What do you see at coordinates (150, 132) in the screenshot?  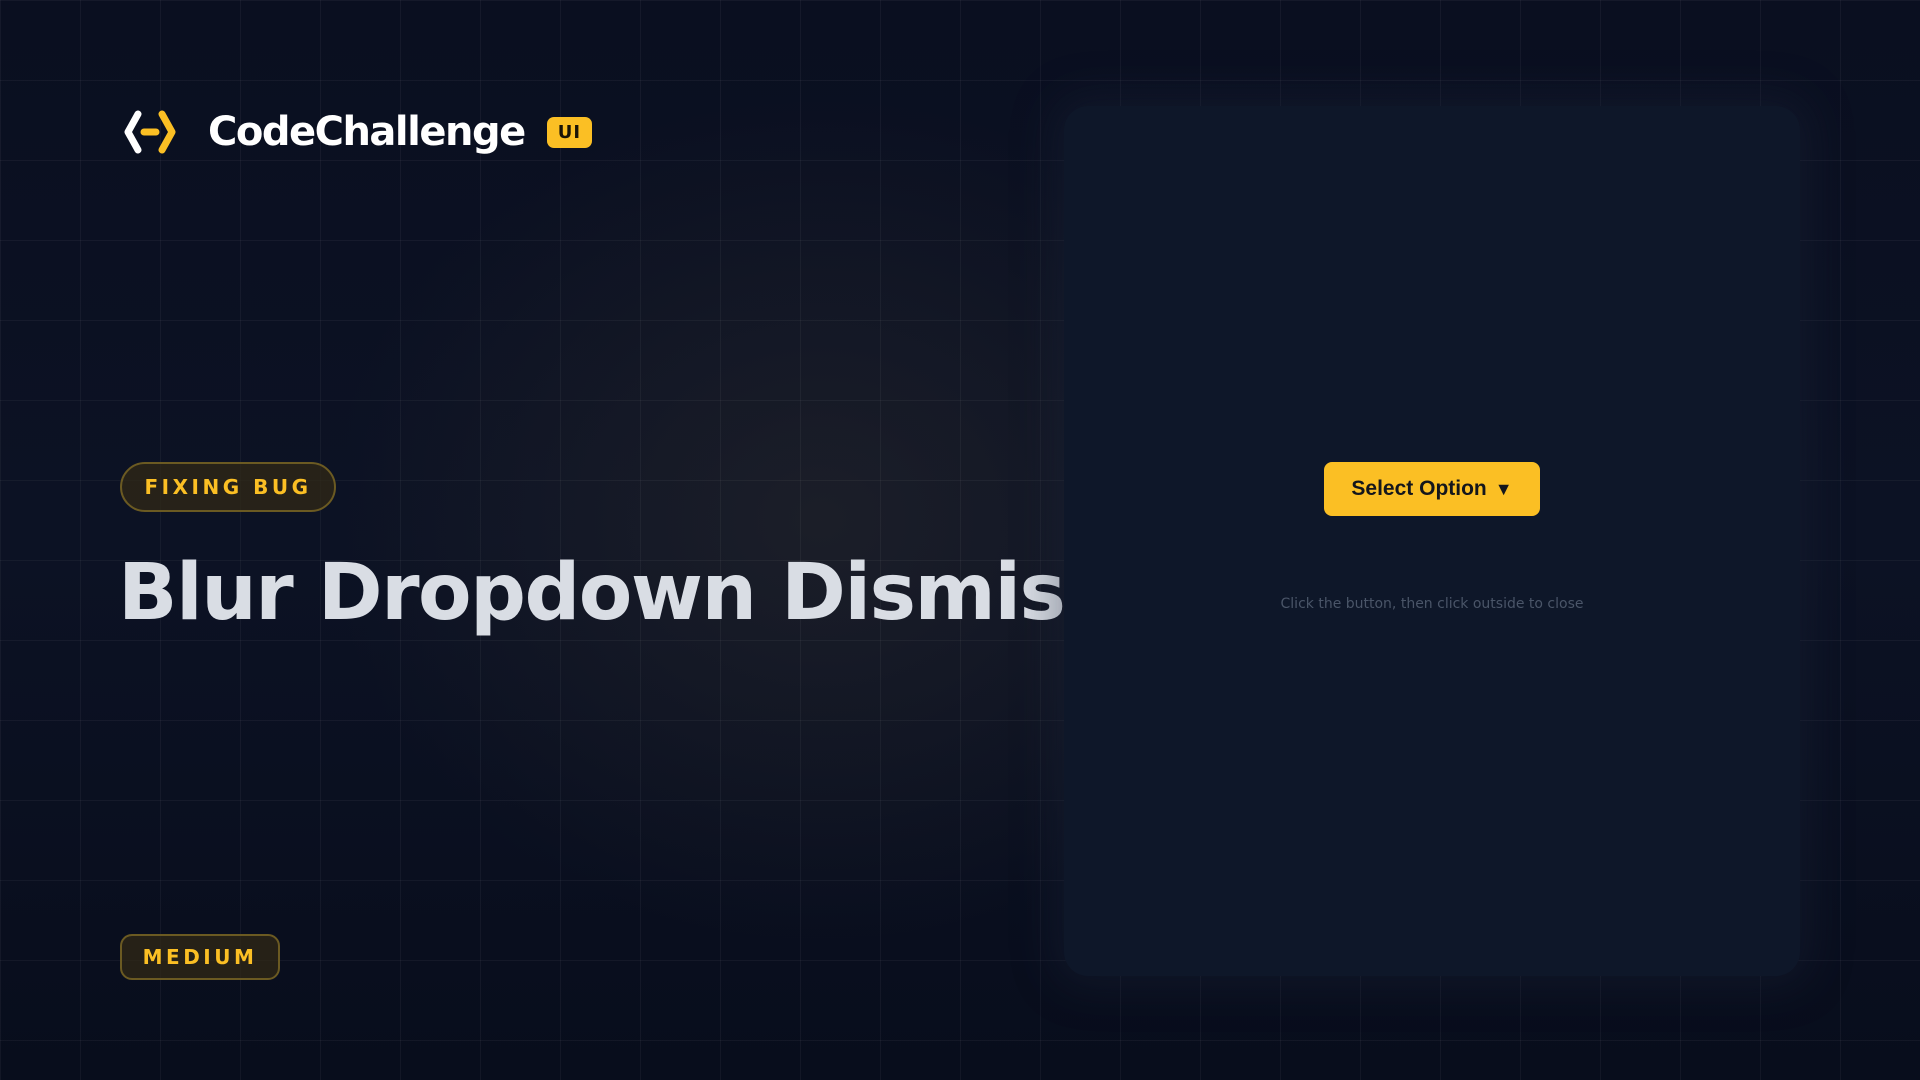 I see `code-brackets-icon` at bounding box center [150, 132].